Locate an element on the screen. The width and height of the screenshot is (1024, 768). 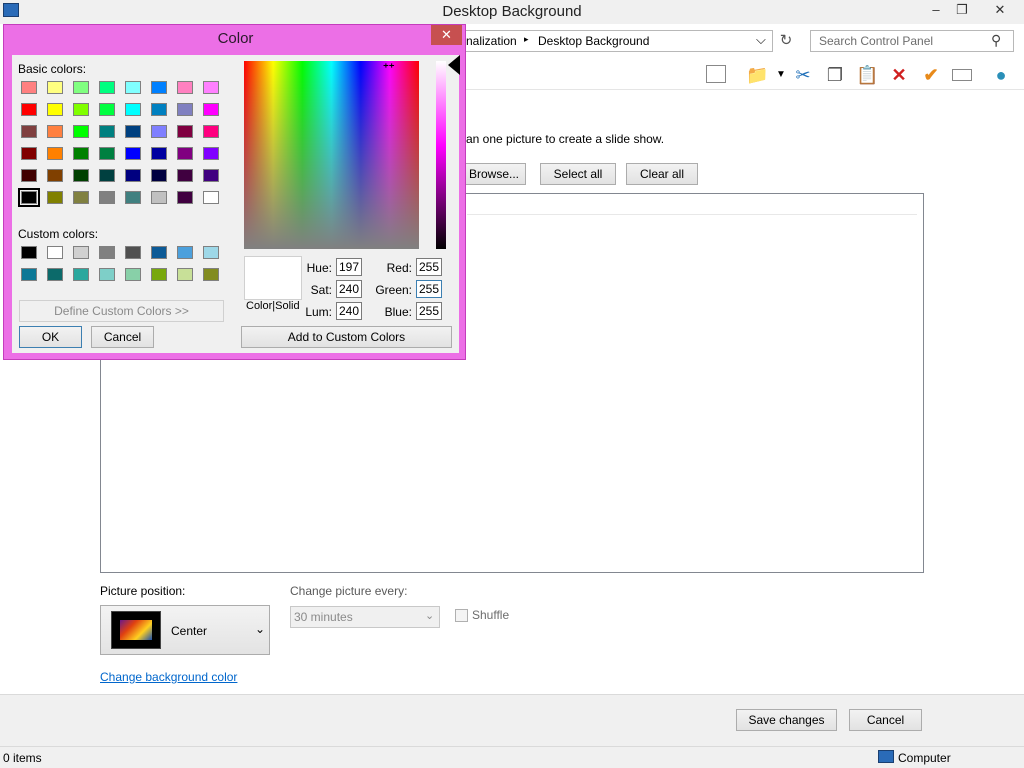
delete-icon: ✕ is located at coordinates (899, 75).